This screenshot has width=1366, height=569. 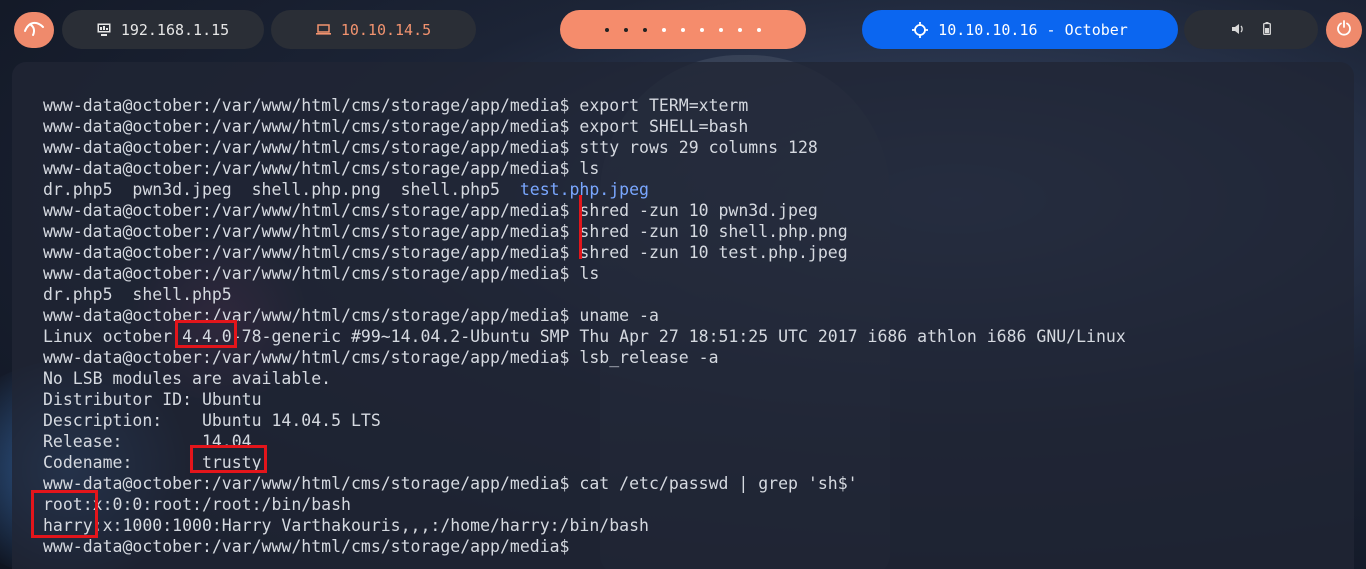 I want to click on terminal-line: Description: Ubuntu 14.04.5 LTS, so click(x=212, y=420).